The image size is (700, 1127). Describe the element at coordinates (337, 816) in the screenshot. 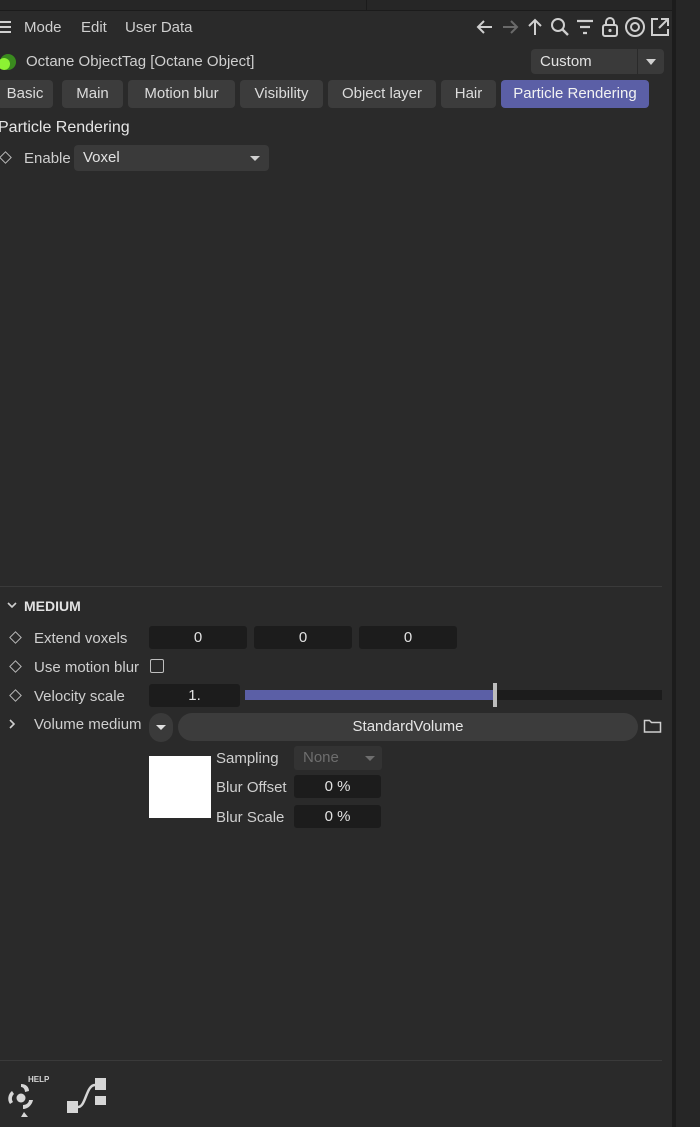

I see `blur-scale-field: 0 %` at that location.